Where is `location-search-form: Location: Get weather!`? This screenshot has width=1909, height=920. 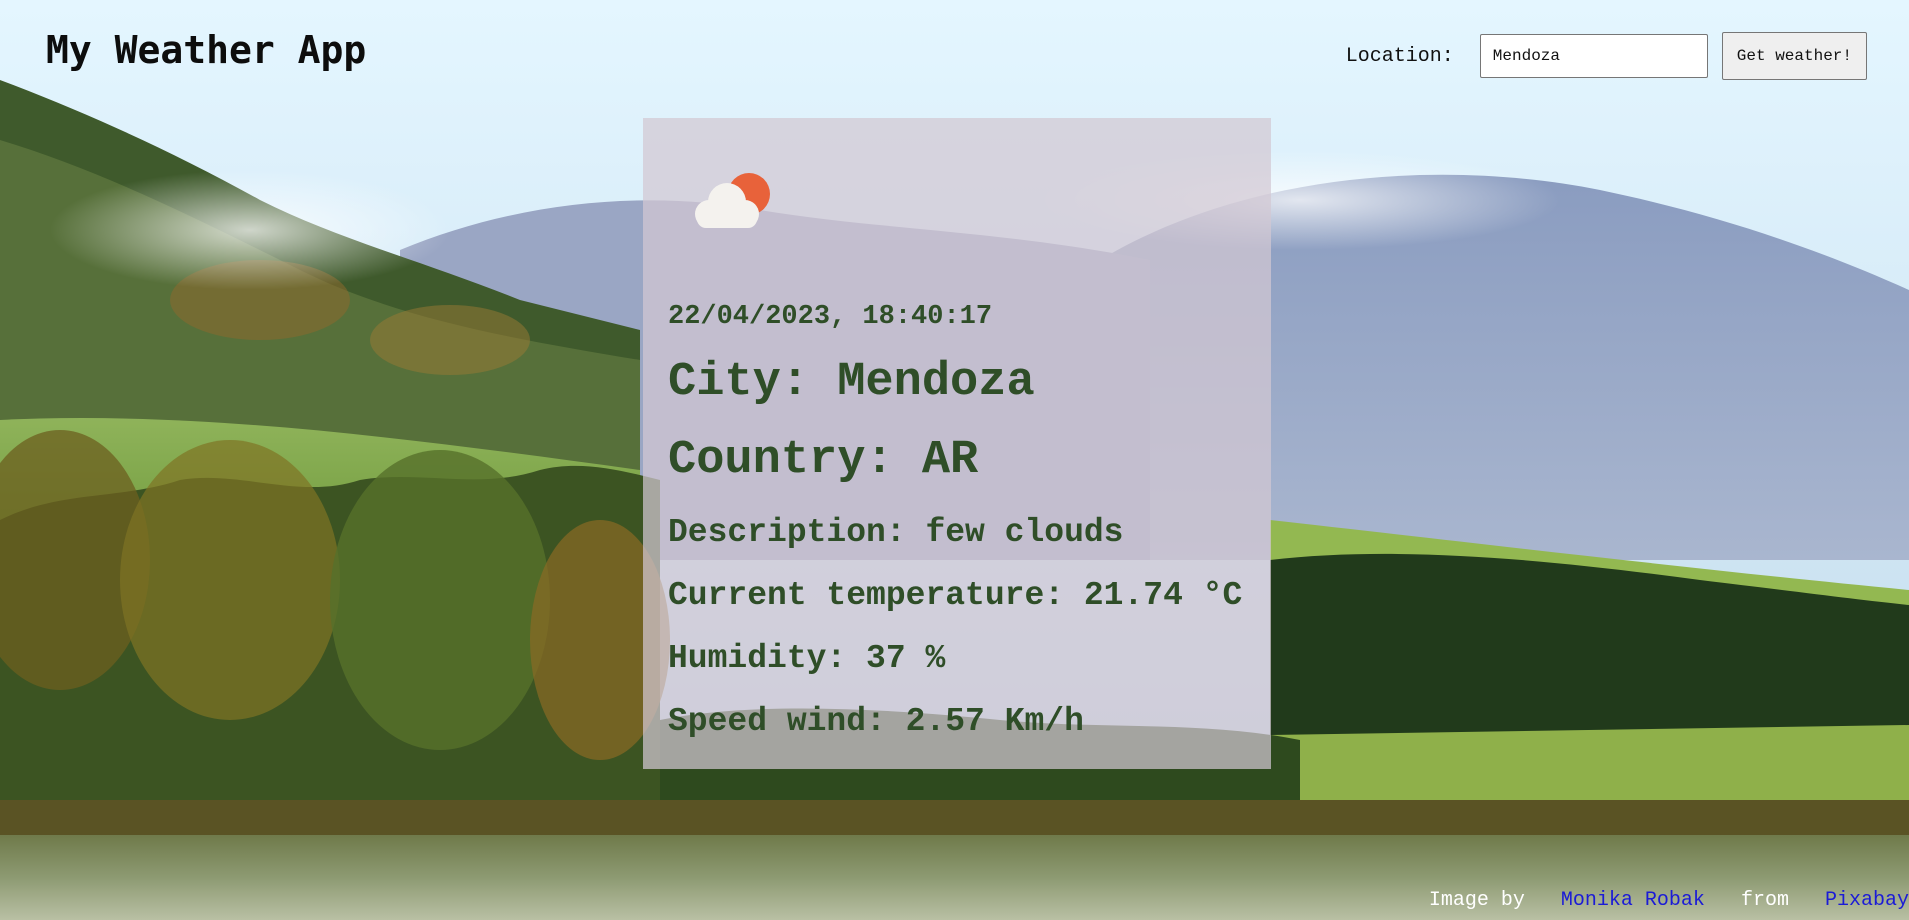 location-search-form: Location: Get weather! is located at coordinates (1606, 56).